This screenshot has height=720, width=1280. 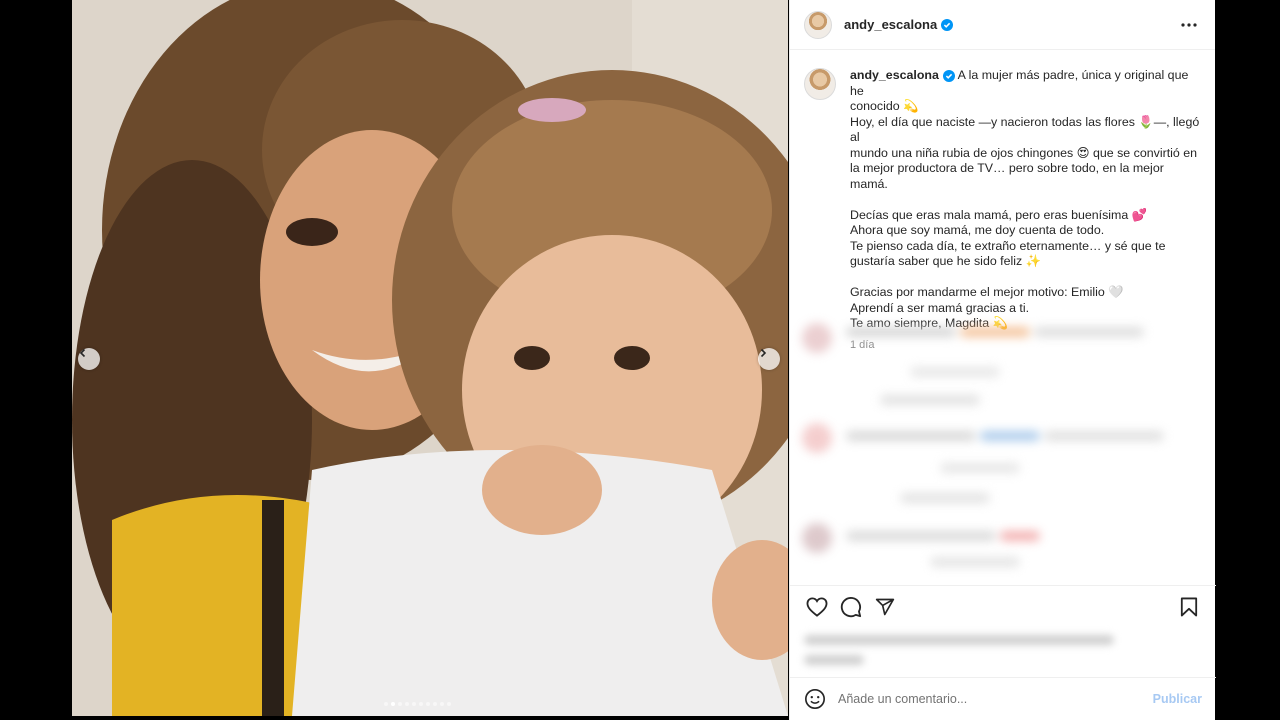 What do you see at coordinates (763, 353) in the screenshot?
I see `chevron-right-icon` at bounding box center [763, 353].